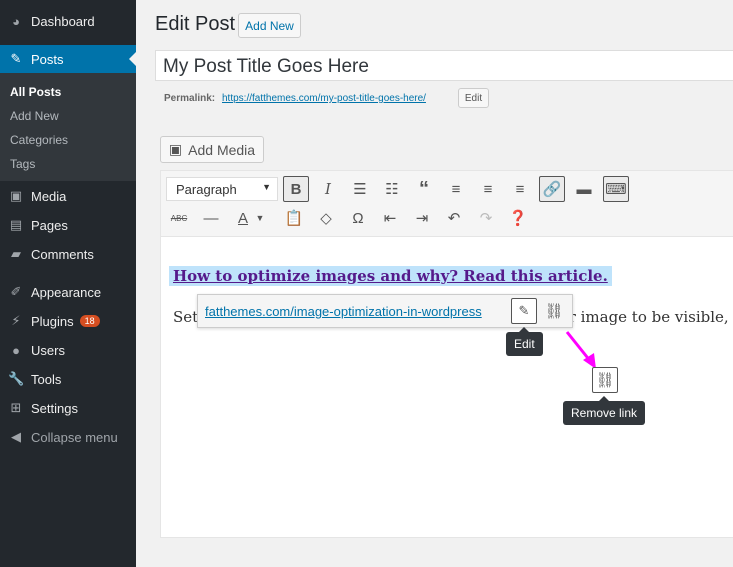 The width and height of the screenshot is (733, 567). What do you see at coordinates (16, 320) in the screenshot?
I see `plugins-icon: ⚡` at bounding box center [16, 320].